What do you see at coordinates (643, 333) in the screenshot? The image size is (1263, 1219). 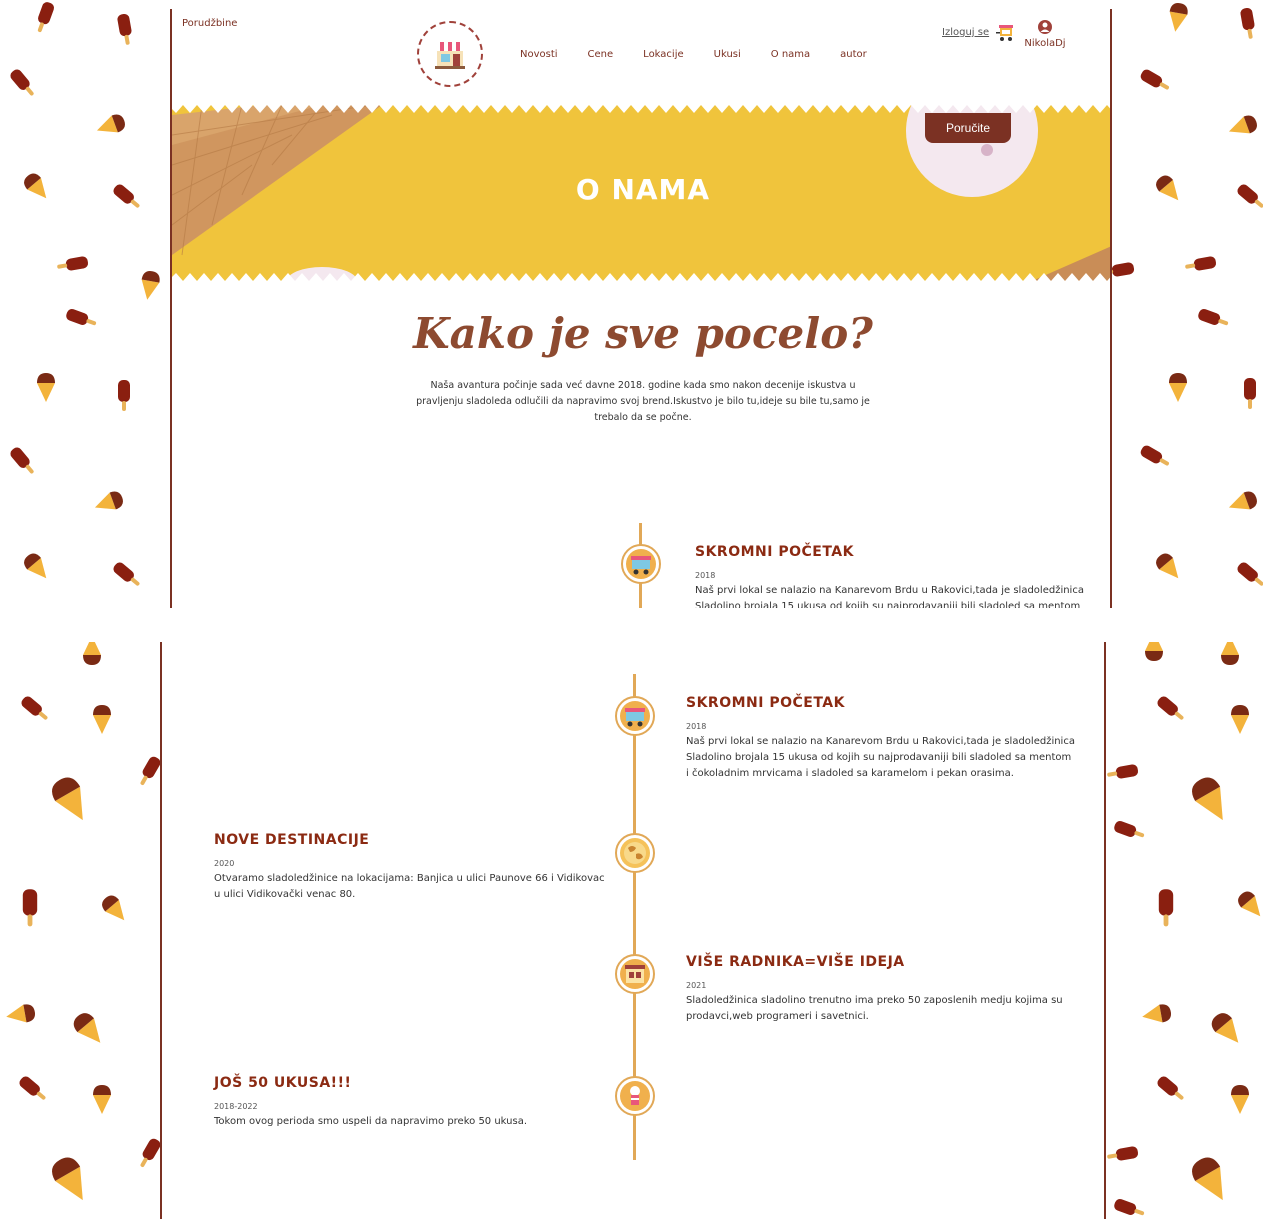 I see `intro-heading: Kako je sve pocelo?` at bounding box center [643, 333].